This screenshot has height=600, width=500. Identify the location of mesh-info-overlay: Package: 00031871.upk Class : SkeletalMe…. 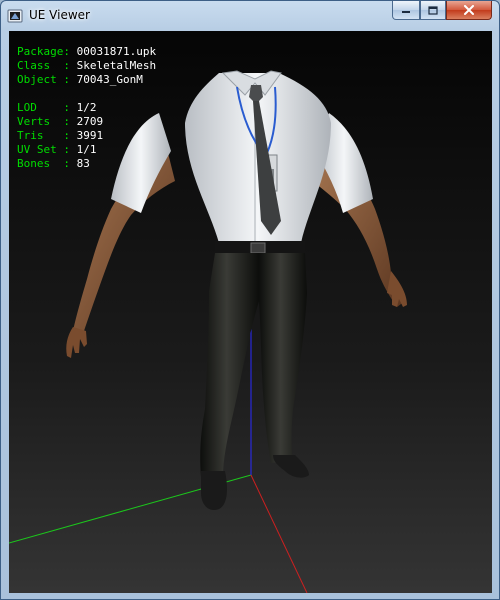
(86, 108).